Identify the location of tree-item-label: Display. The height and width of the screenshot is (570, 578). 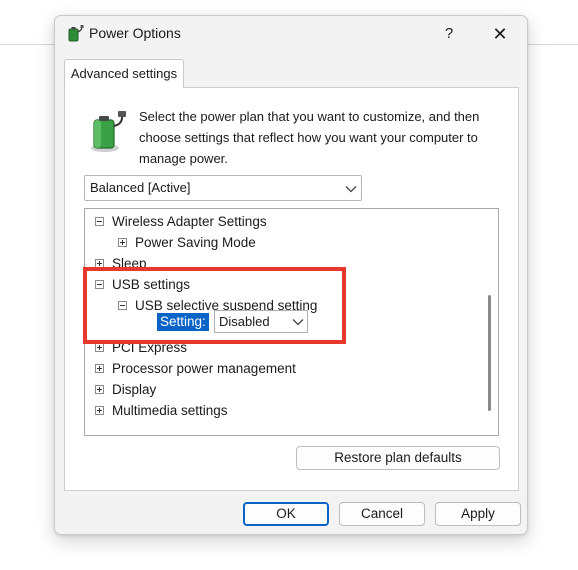
(134, 389).